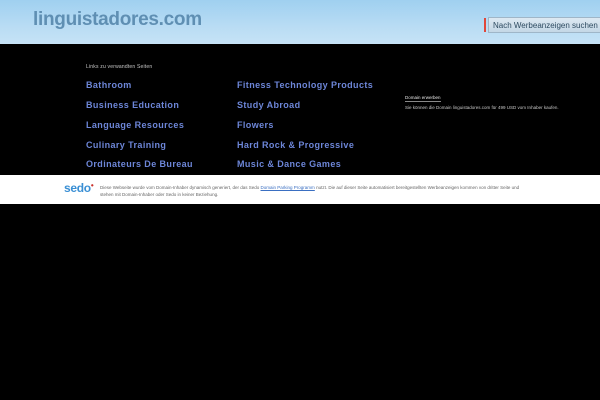 This screenshot has height=400, width=600. I want to click on site-title: linguistadores.com, so click(117, 20).